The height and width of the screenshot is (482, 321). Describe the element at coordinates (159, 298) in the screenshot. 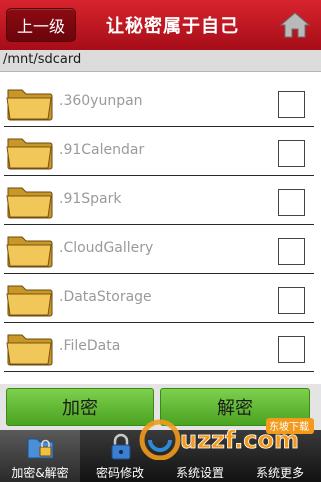

I see `list-item: .DataStorage` at that location.